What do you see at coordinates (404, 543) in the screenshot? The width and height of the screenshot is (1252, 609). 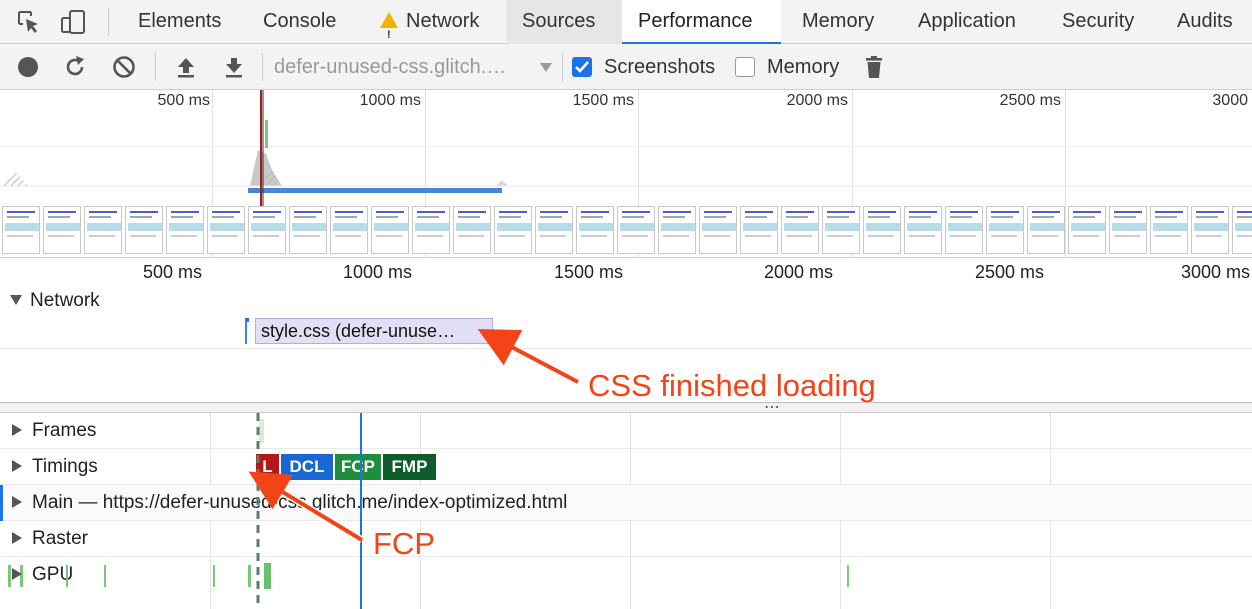 I see `annotation-fcp: FCP` at bounding box center [404, 543].